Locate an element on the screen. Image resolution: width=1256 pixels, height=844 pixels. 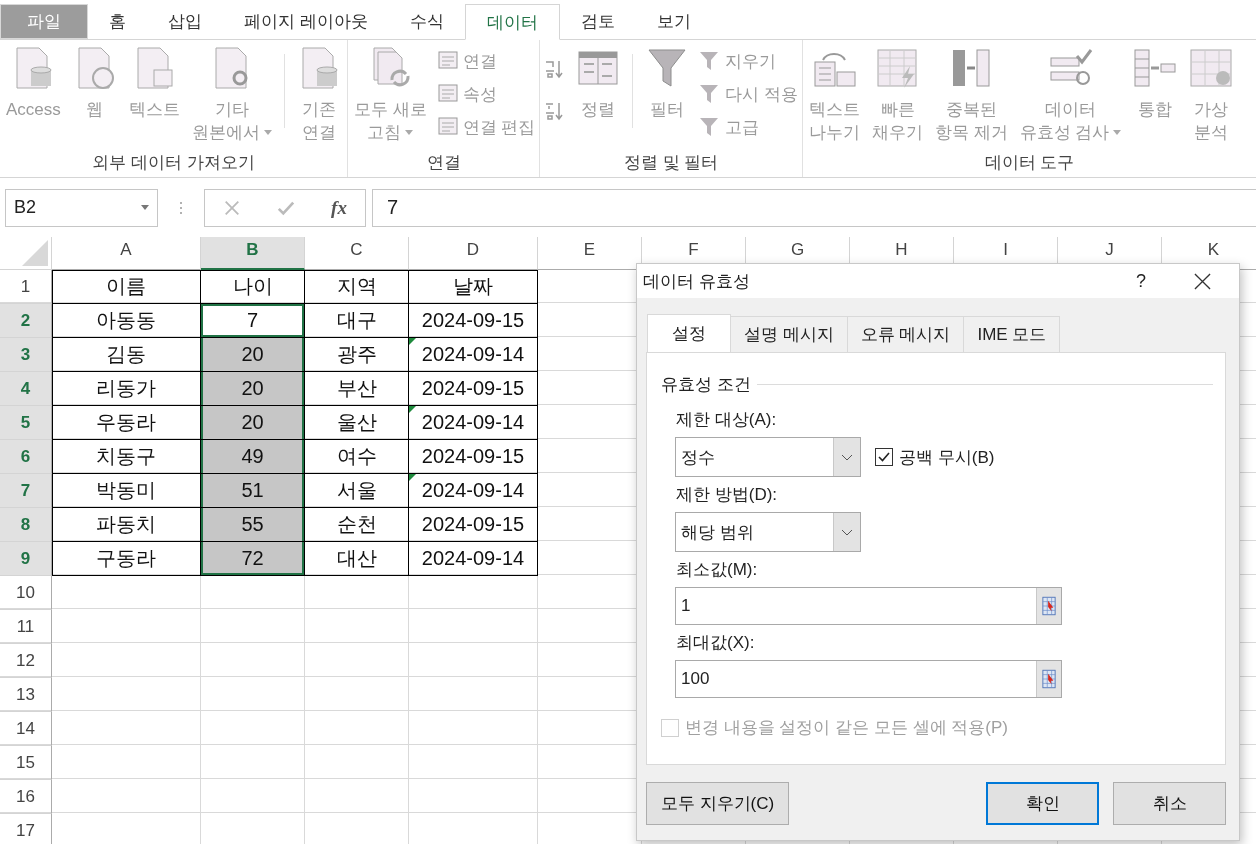
row-header: 11 is located at coordinates (26, 627).